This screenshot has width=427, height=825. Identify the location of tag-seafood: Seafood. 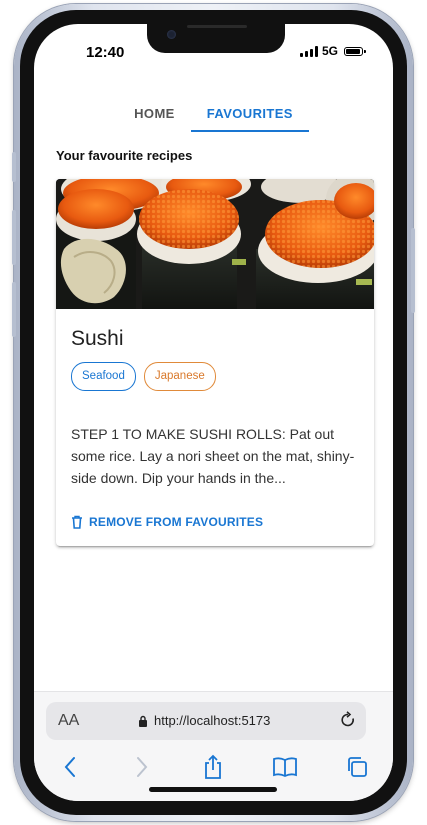
(103, 376).